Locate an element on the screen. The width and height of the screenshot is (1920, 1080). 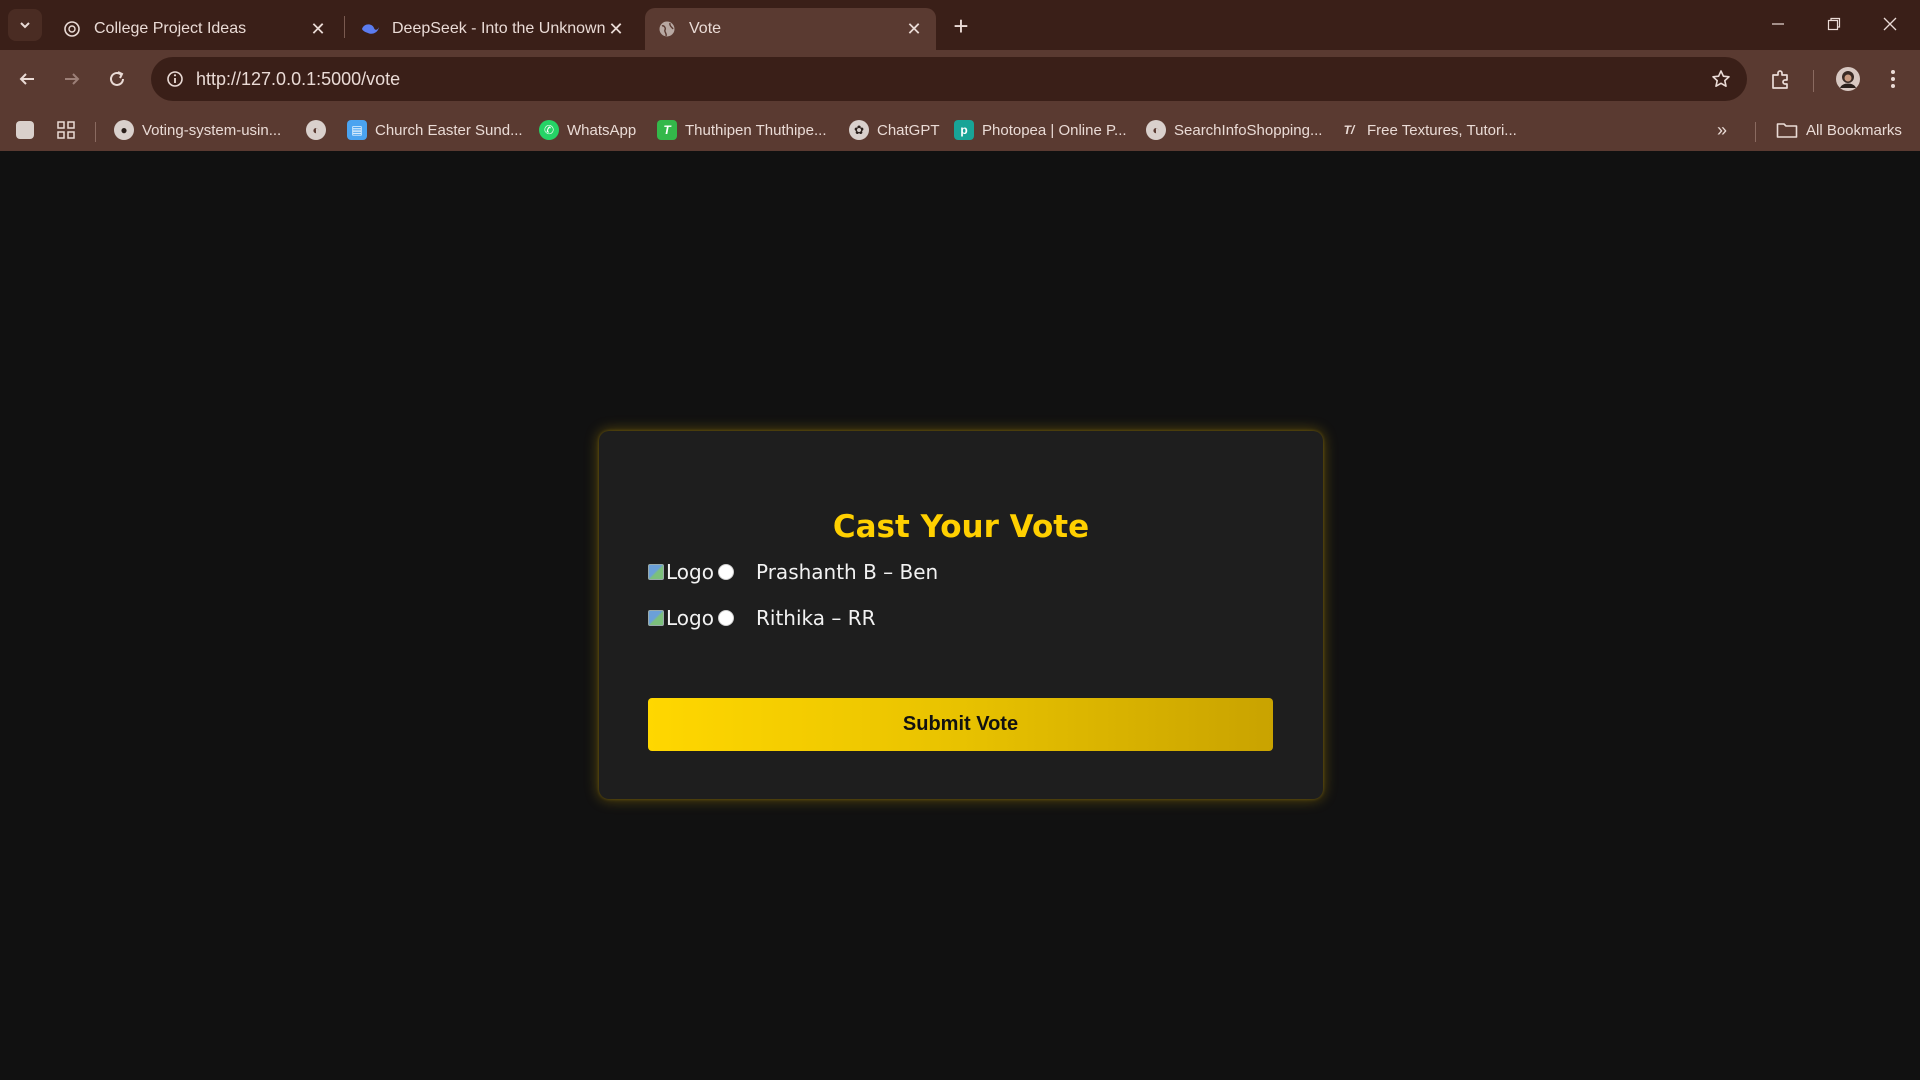
page-title: Cast Your Vote is located at coordinates (961, 527).